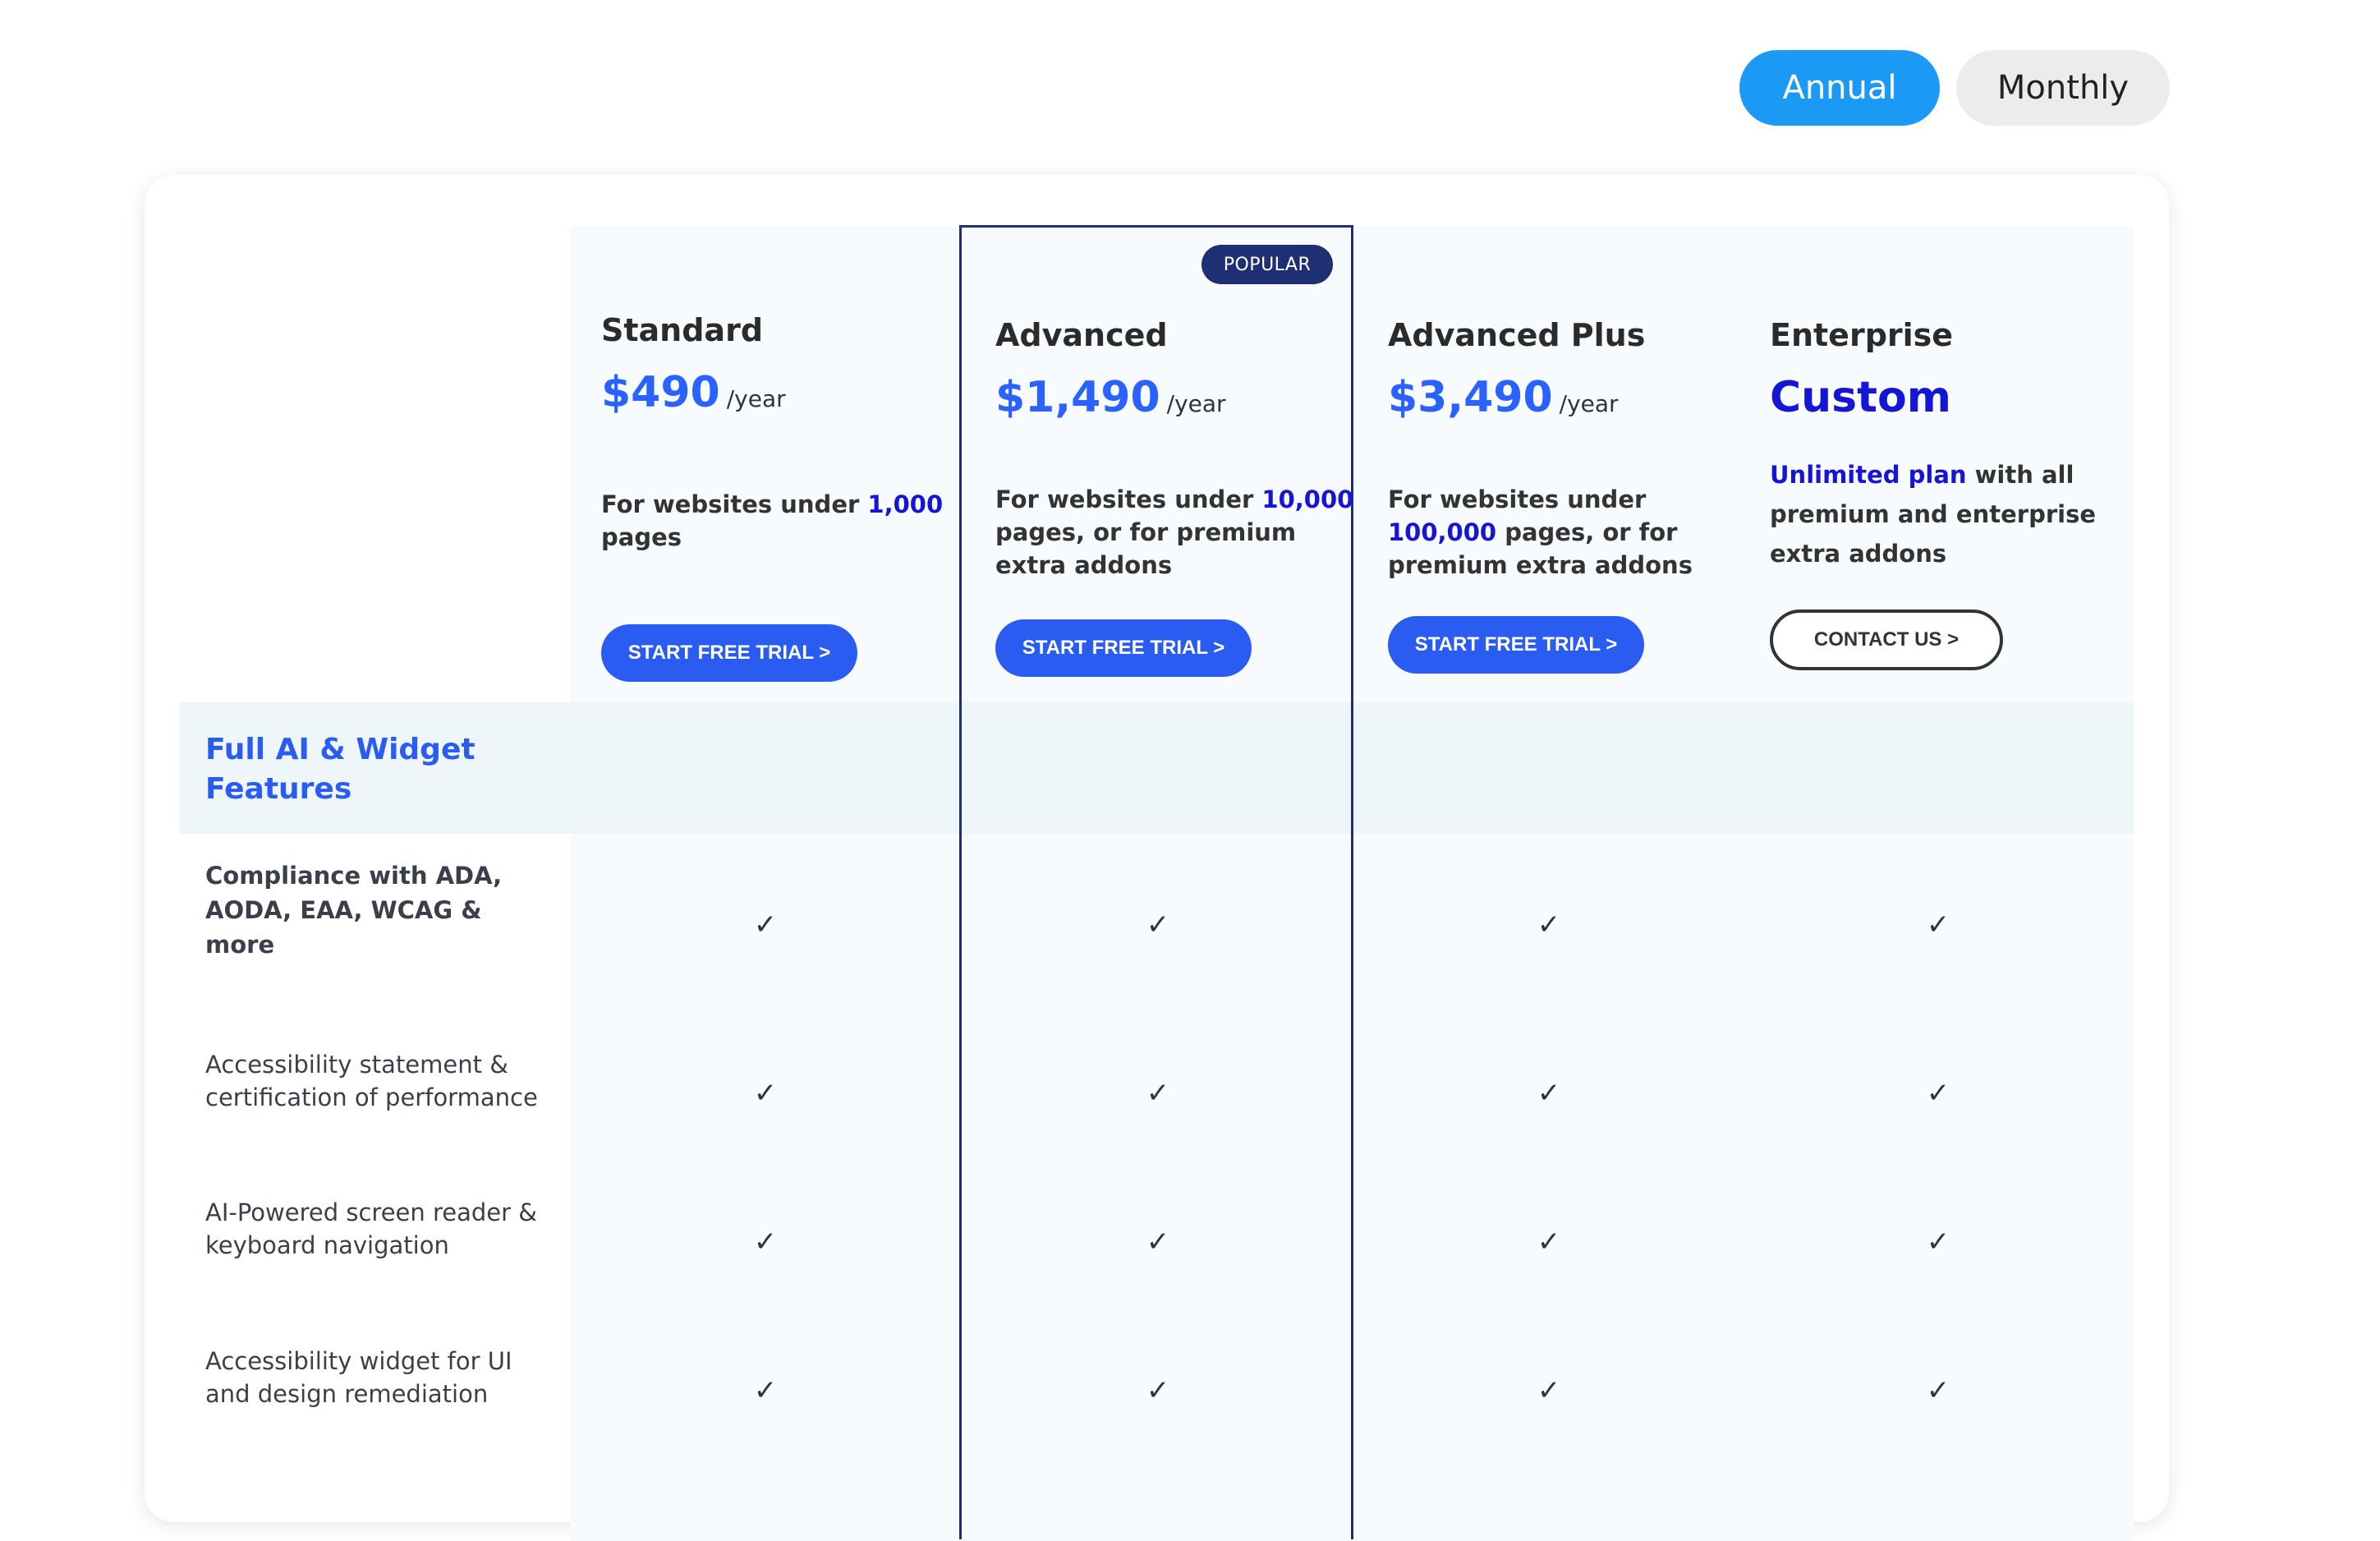  I want to click on plan-name: Advanced Plus, so click(1517, 335).